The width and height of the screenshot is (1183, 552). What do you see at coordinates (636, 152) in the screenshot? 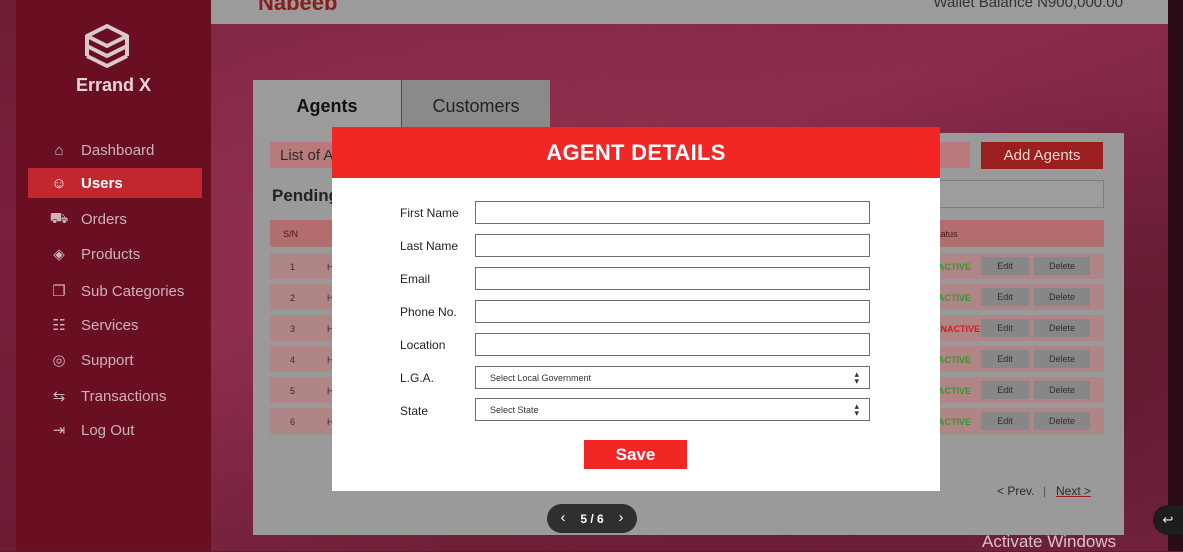
I see `modal-title: AGENT DETAILS` at bounding box center [636, 152].